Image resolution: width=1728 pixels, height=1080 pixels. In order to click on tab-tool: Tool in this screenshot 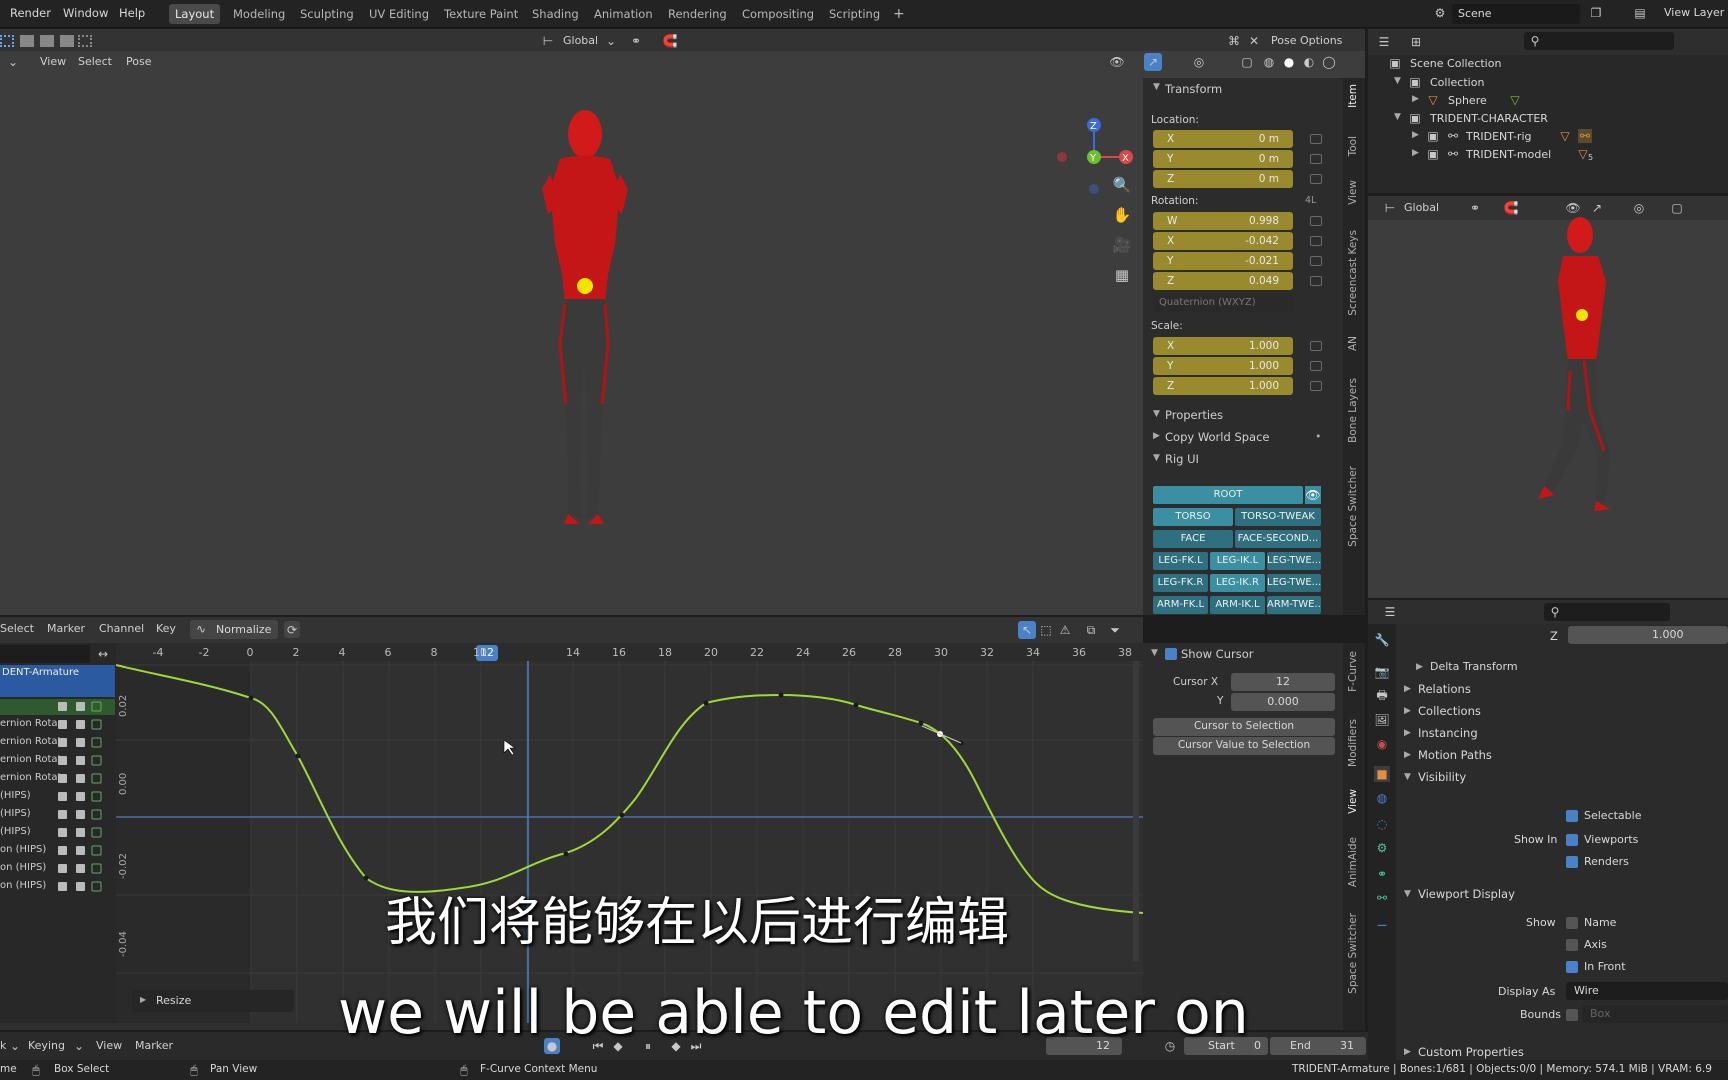, I will do `click(1356, 146)`.